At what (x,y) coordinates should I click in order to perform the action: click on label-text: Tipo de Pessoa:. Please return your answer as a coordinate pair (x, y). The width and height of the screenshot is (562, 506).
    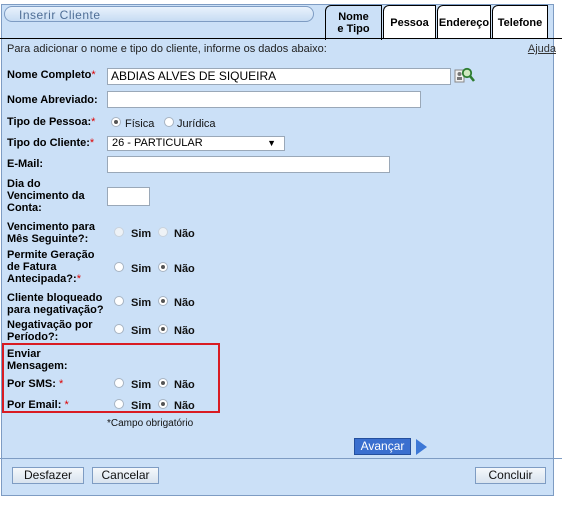
    Looking at the image, I should click on (49, 122).